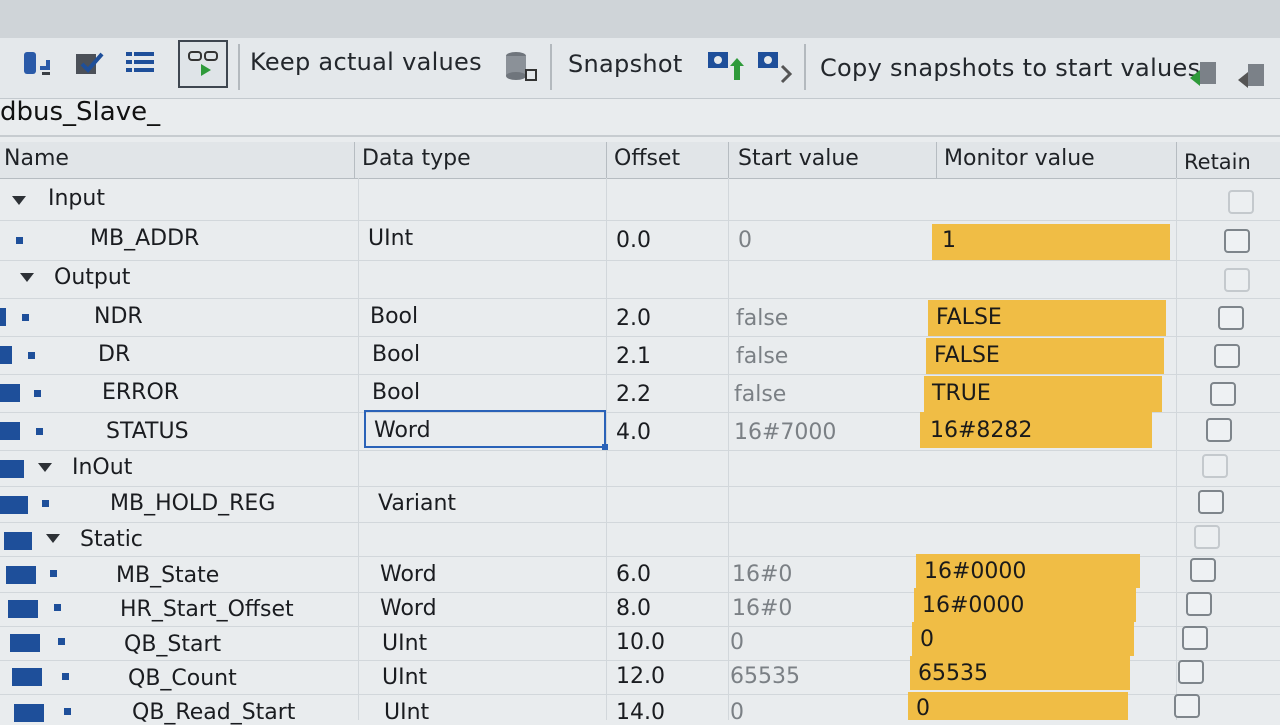 The width and height of the screenshot is (1280, 725). Describe the element at coordinates (1019, 158) in the screenshot. I see `column-header-monitor-value: Monitor value` at that location.